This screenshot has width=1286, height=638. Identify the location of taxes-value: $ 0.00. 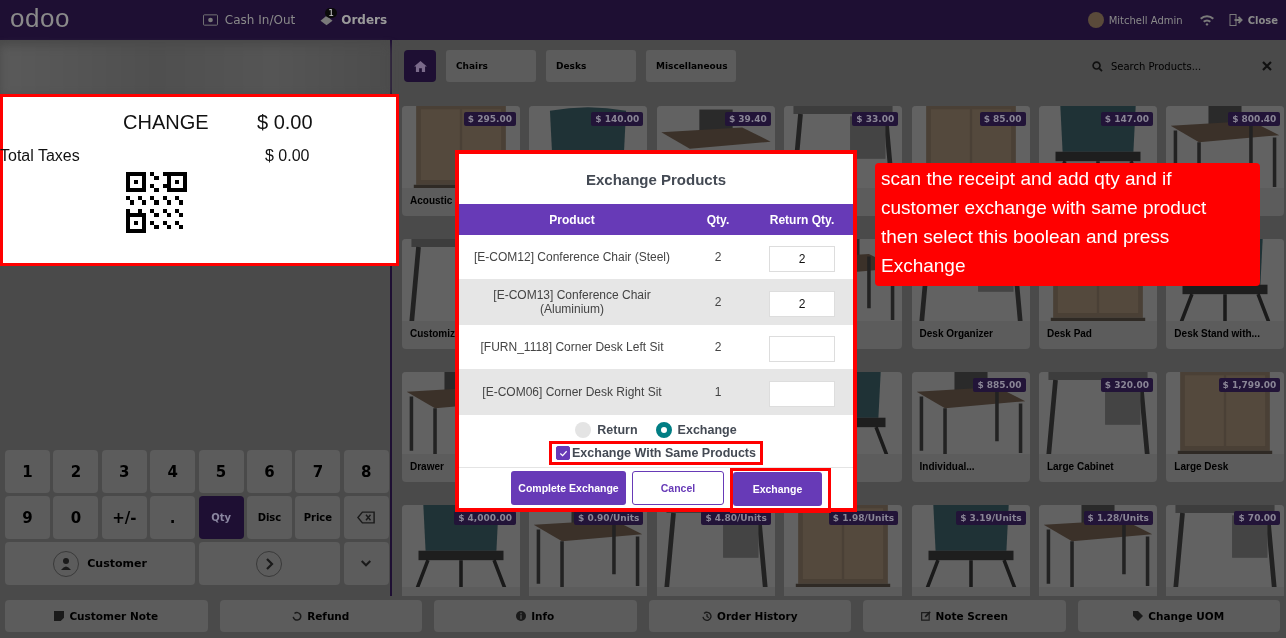
(287, 156).